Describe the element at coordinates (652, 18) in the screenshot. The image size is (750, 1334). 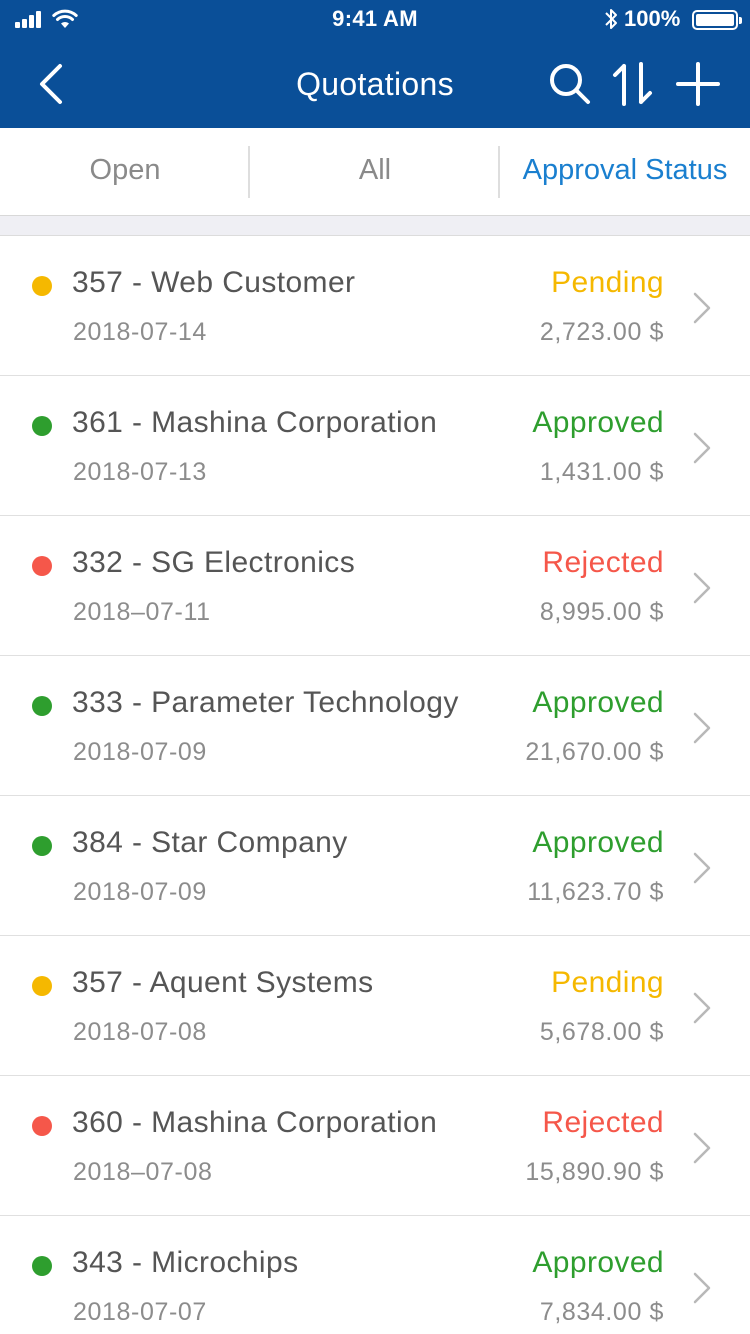
I see `battery-percentage: 100%` at that location.